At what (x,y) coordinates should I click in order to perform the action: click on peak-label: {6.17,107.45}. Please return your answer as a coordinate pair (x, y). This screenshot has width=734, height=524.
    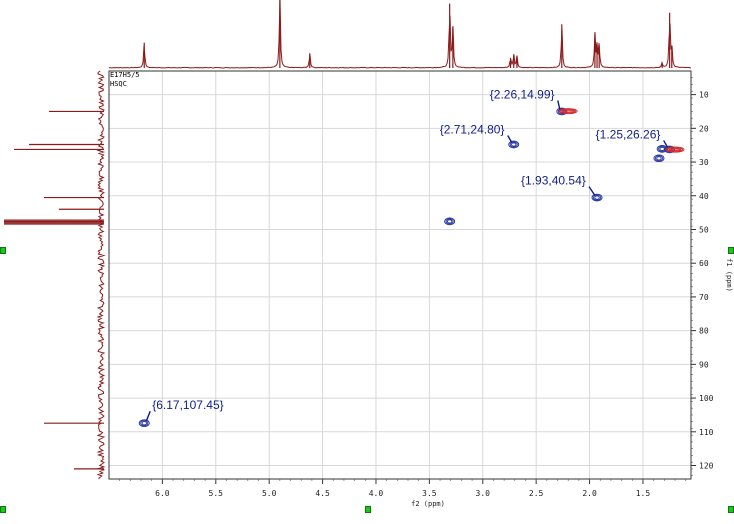
    Looking at the image, I should click on (187, 405).